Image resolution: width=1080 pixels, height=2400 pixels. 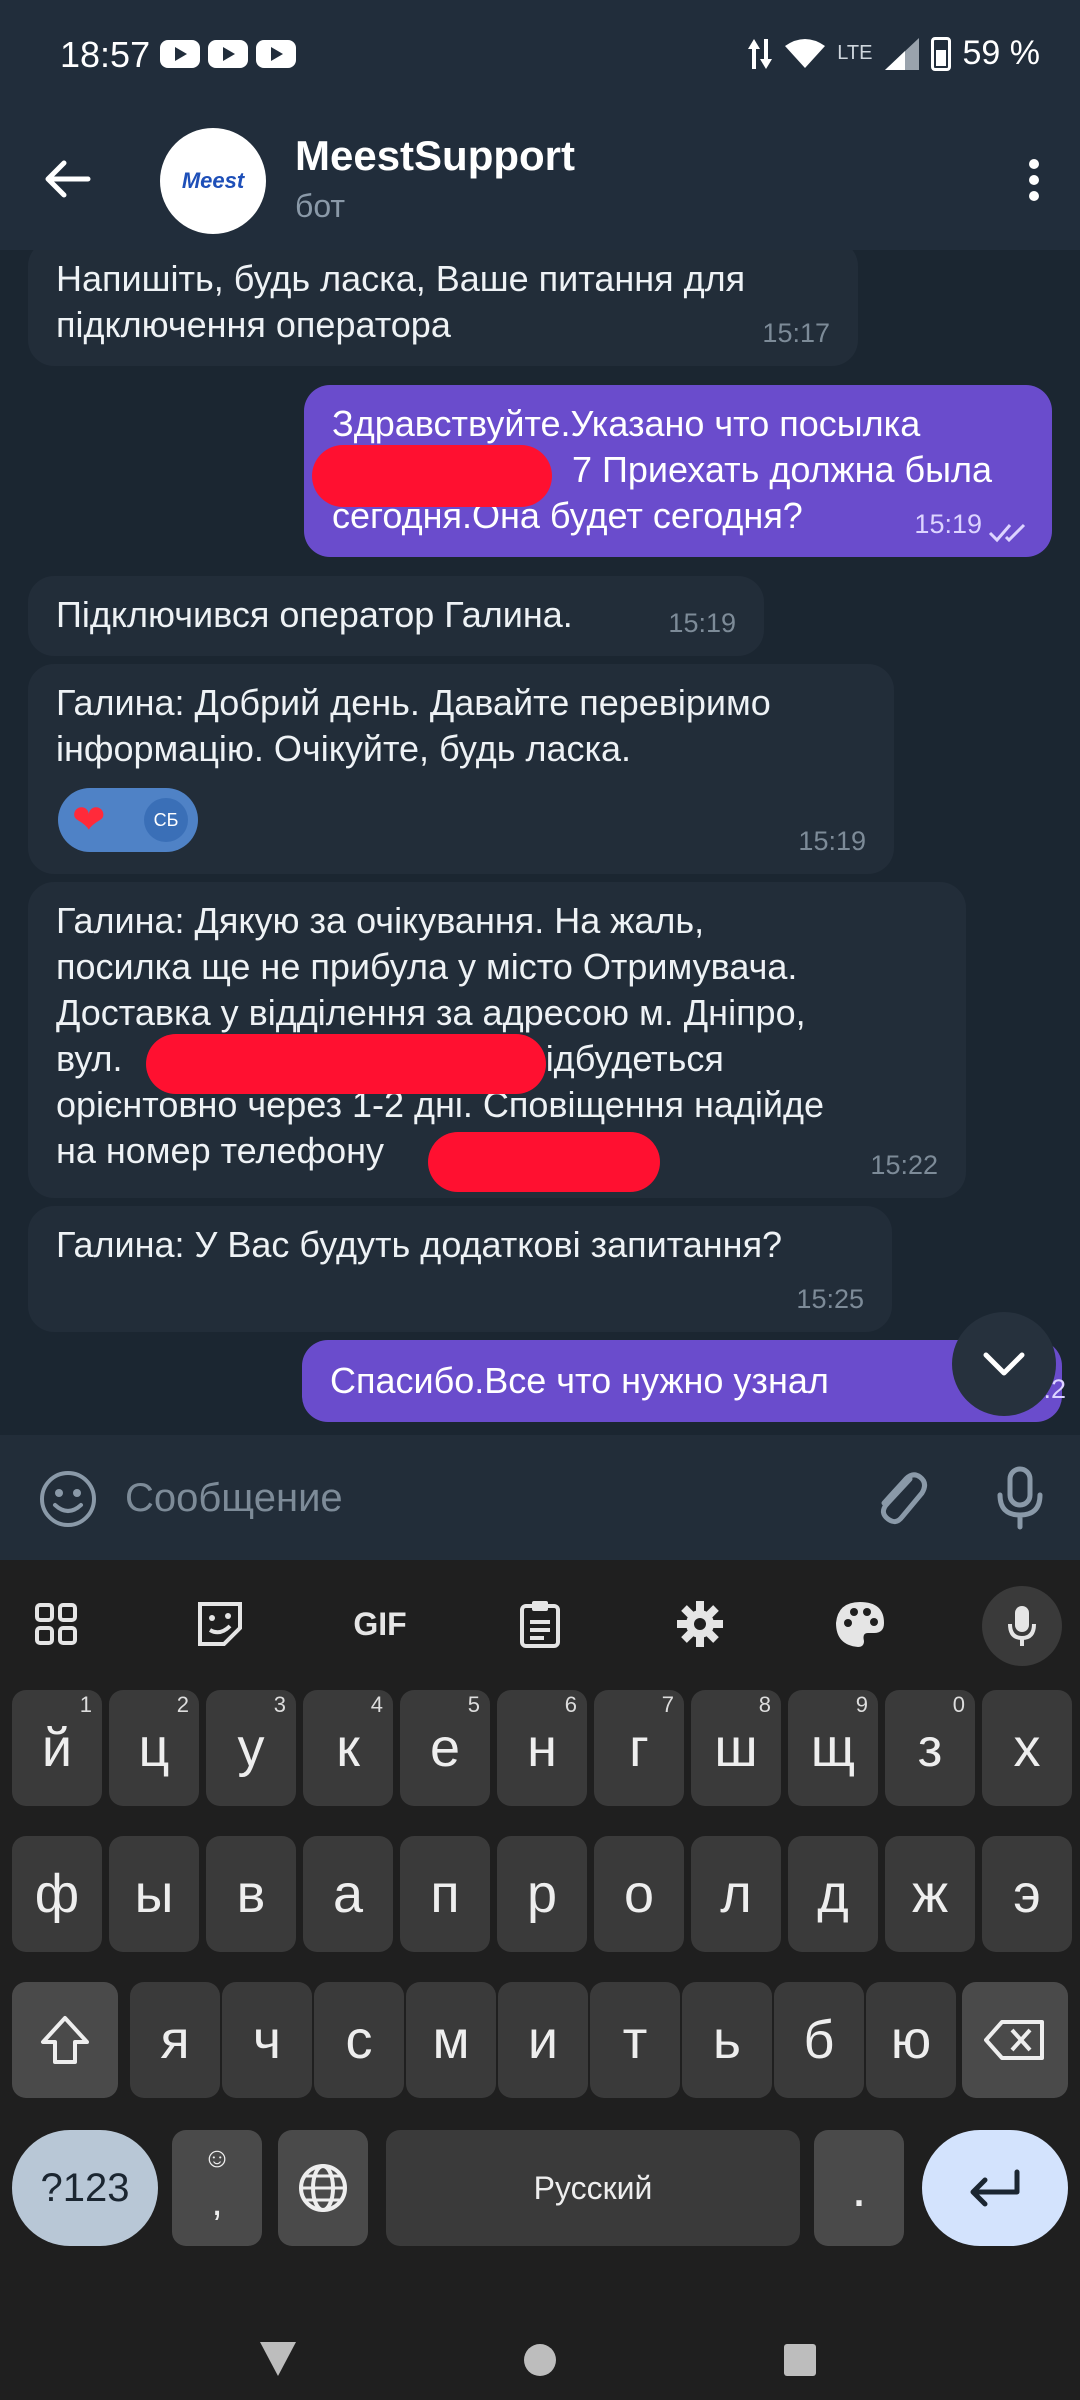 What do you see at coordinates (89, 1058) in the screenshot?
I see `message-text-fragment: вул.` at bounding box center [89, 1058].